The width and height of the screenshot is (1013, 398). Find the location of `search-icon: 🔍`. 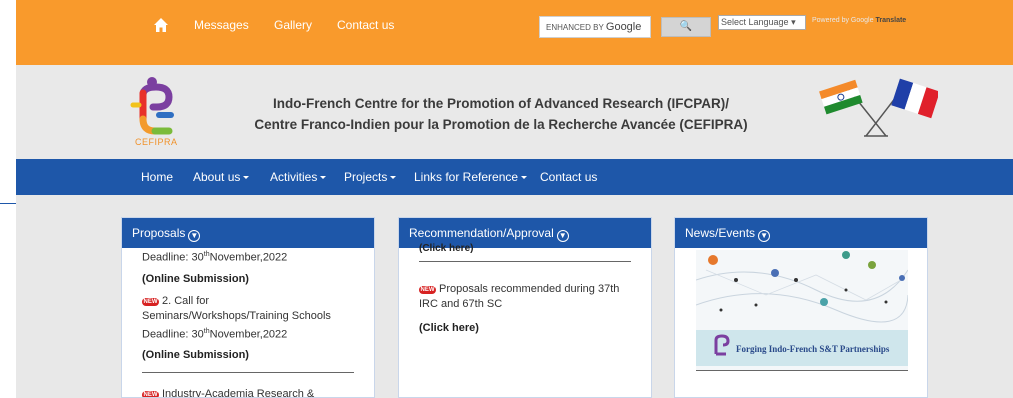

search-icon: 🔍 is located at coordinates (686, 26).